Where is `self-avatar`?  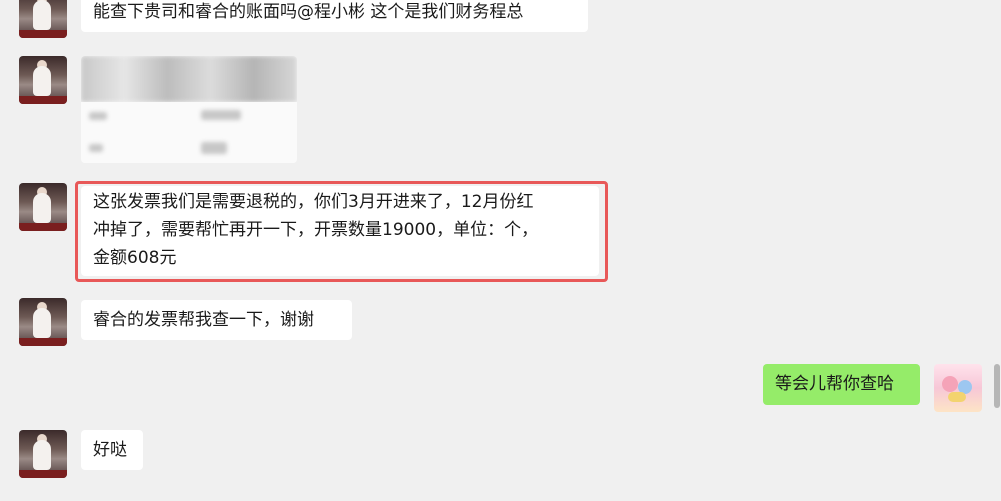
self-avatar is located at coordinates (958, 388).